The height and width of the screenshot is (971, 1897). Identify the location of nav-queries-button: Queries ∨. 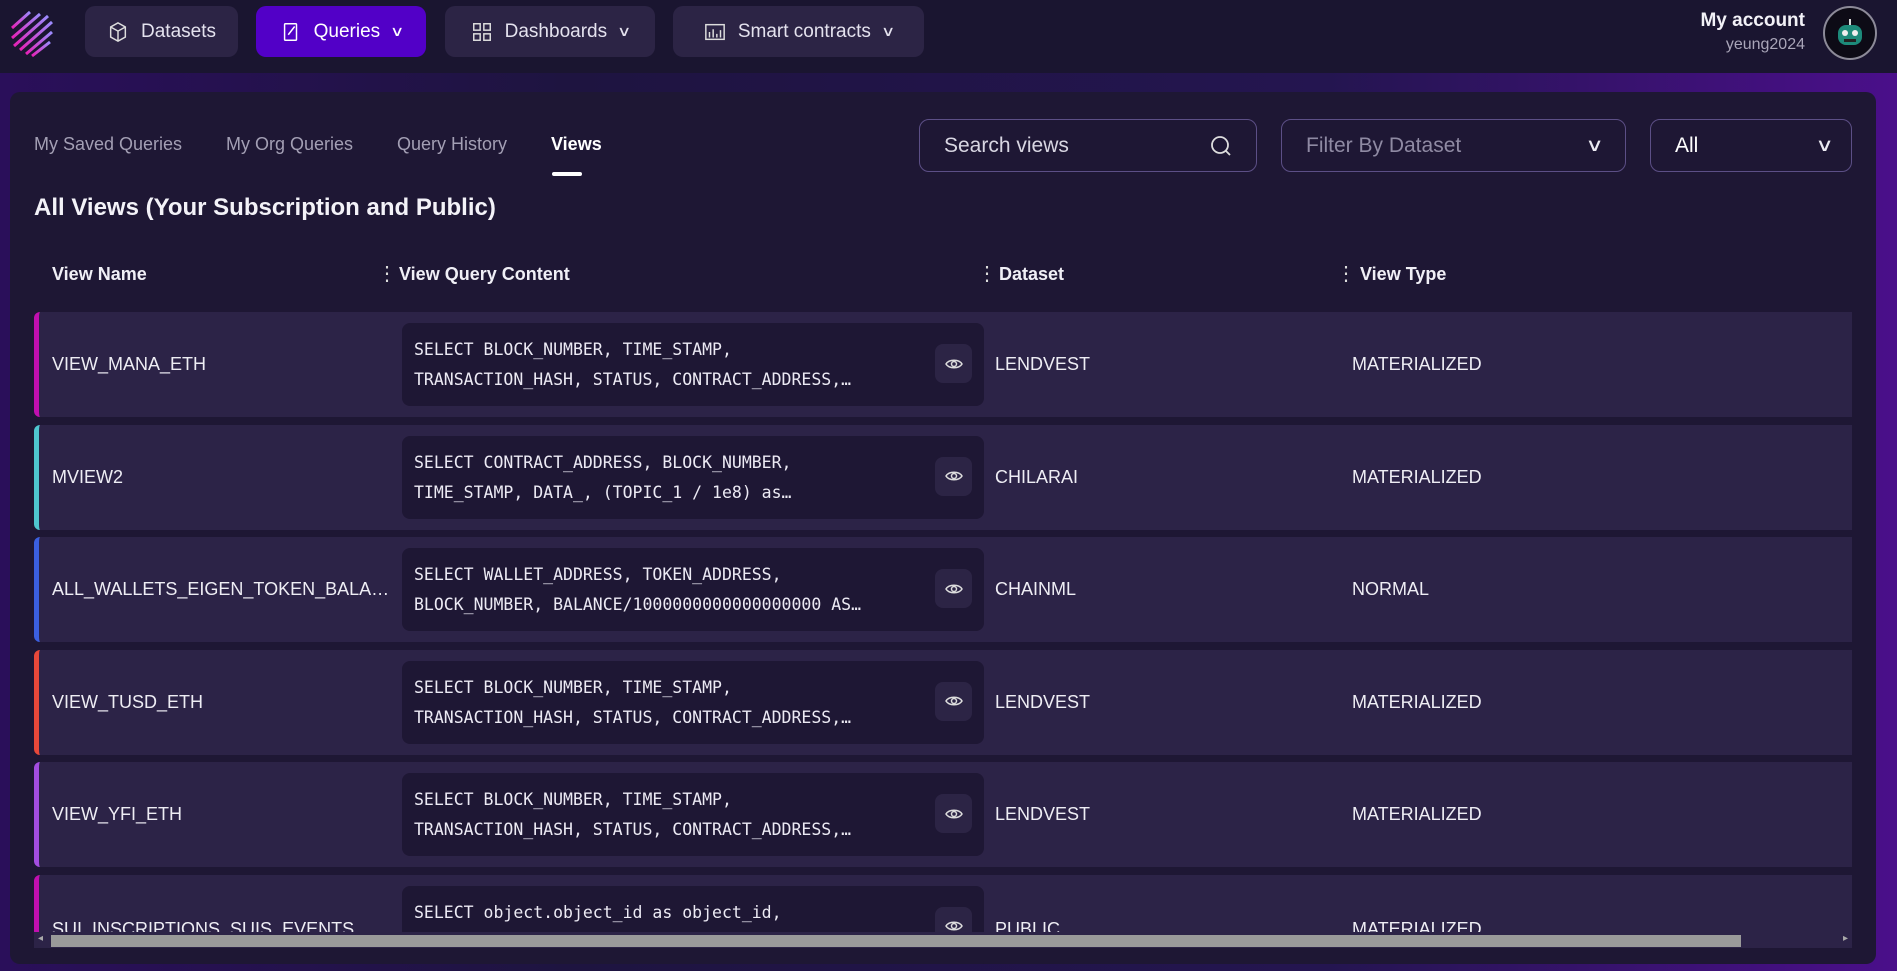
(341, 31).